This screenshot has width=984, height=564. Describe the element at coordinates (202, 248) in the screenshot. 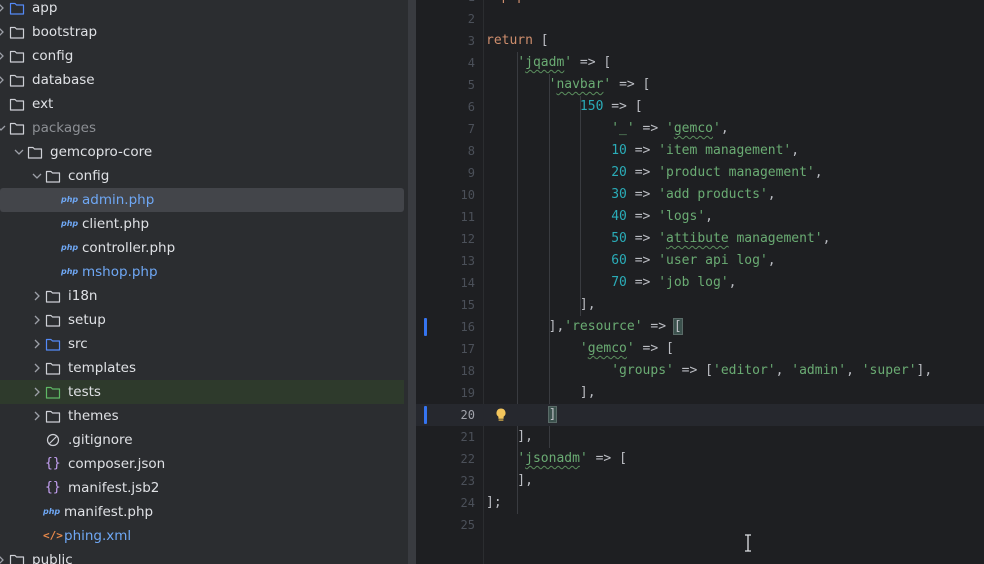

I see `tree-item-controller-php: php controller.php` at that location.